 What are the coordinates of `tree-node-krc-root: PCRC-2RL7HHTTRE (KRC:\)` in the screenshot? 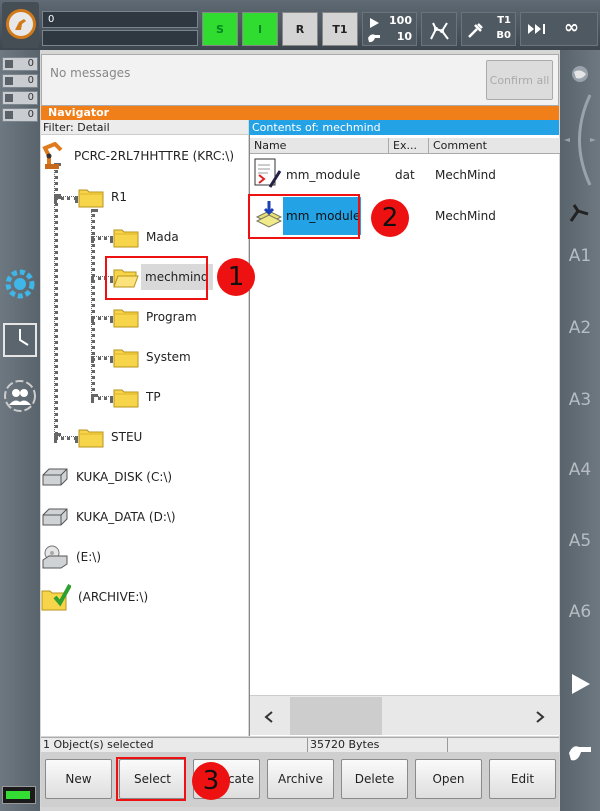 It's located at (137, 156).